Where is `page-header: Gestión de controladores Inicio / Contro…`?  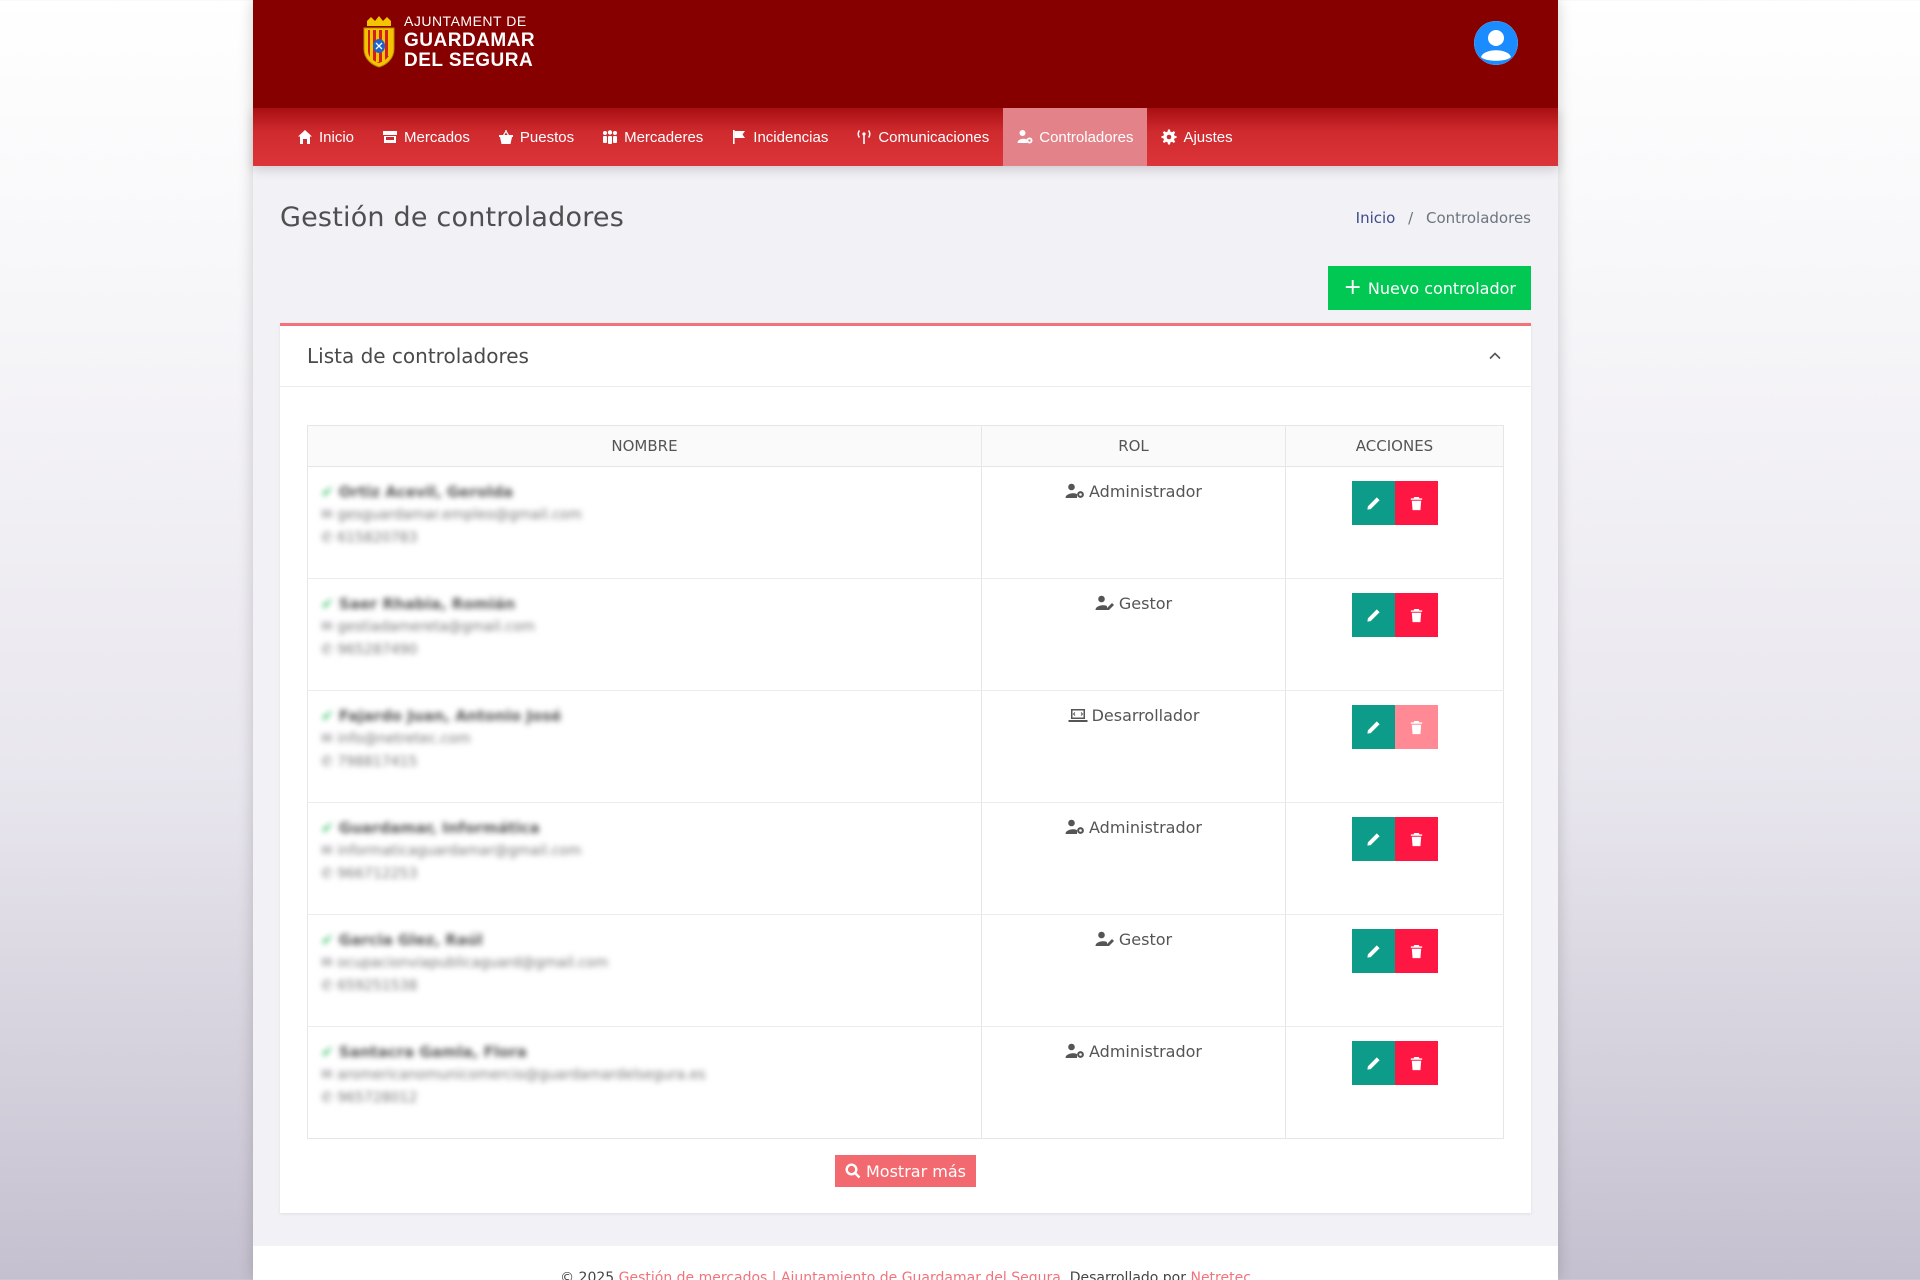
page-header: Gestión de controladores Inicio / Contro… is located at coordinates (905, 217).